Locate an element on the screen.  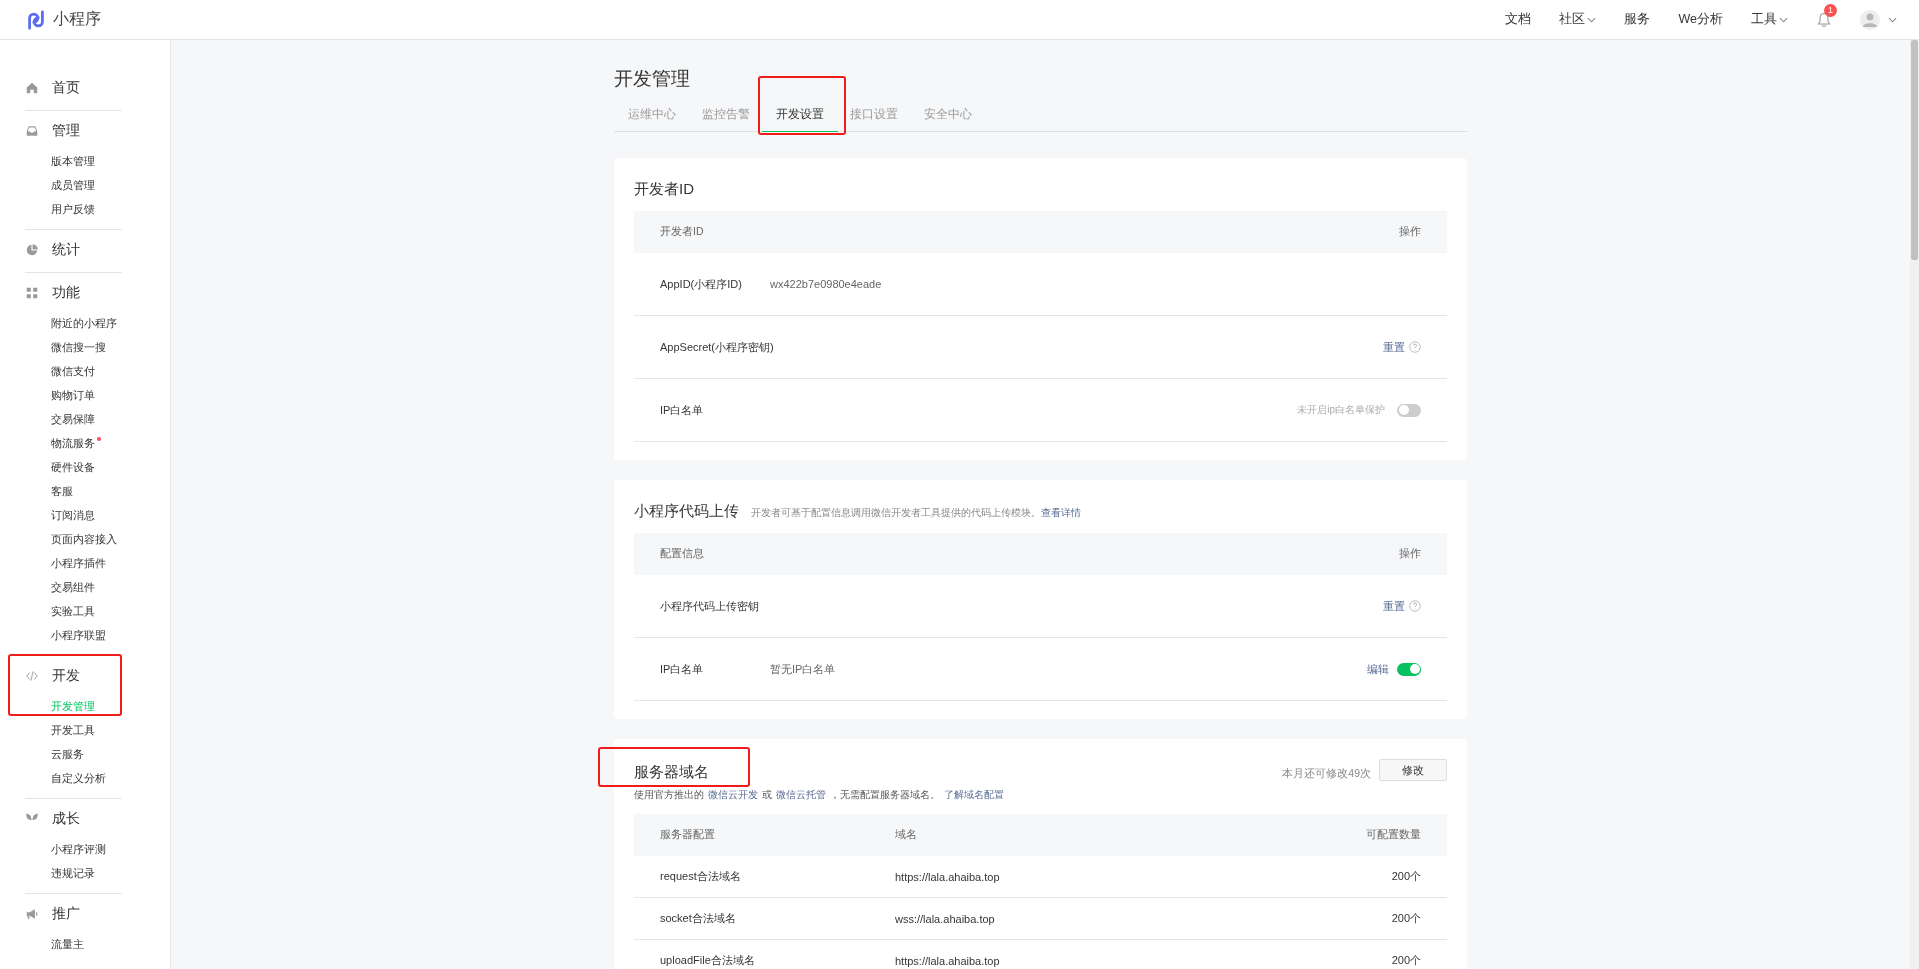
page-title: 开发管理 is located at coordinates (652, 79).